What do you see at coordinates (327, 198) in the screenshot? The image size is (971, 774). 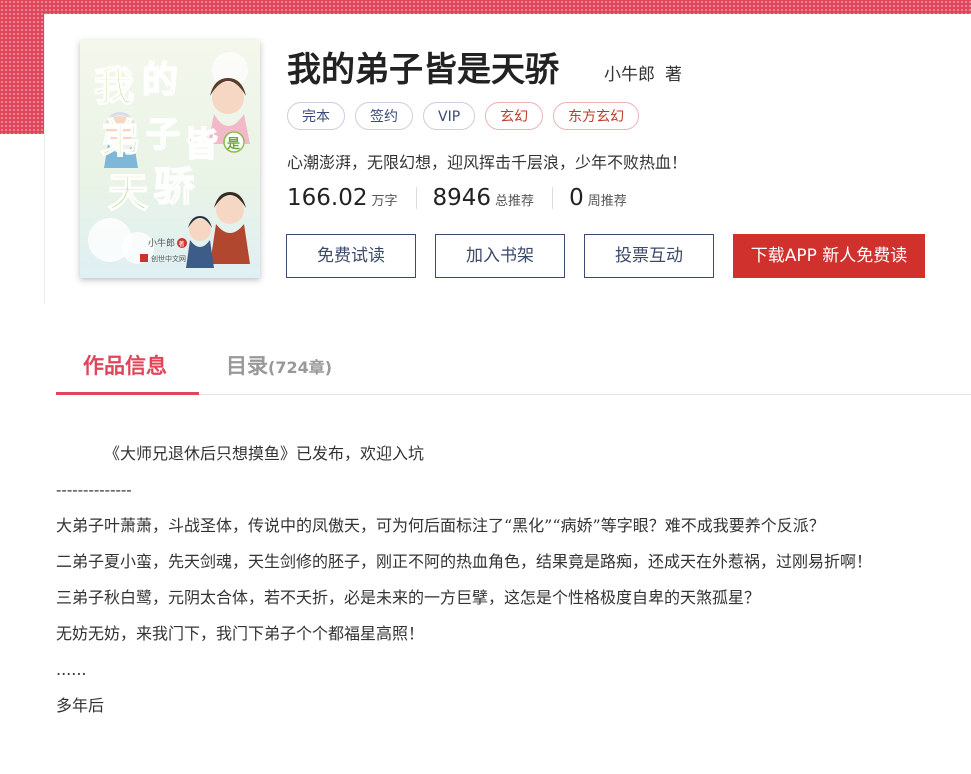 I see `stat-value: 166.02` at bounding box center [327, 198].